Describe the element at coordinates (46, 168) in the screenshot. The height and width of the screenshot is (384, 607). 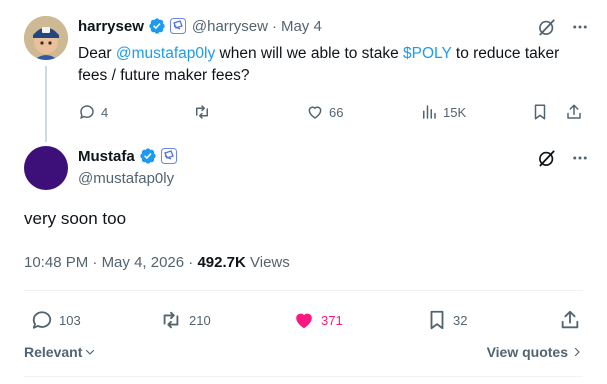
I see `main-avatar` at that location.